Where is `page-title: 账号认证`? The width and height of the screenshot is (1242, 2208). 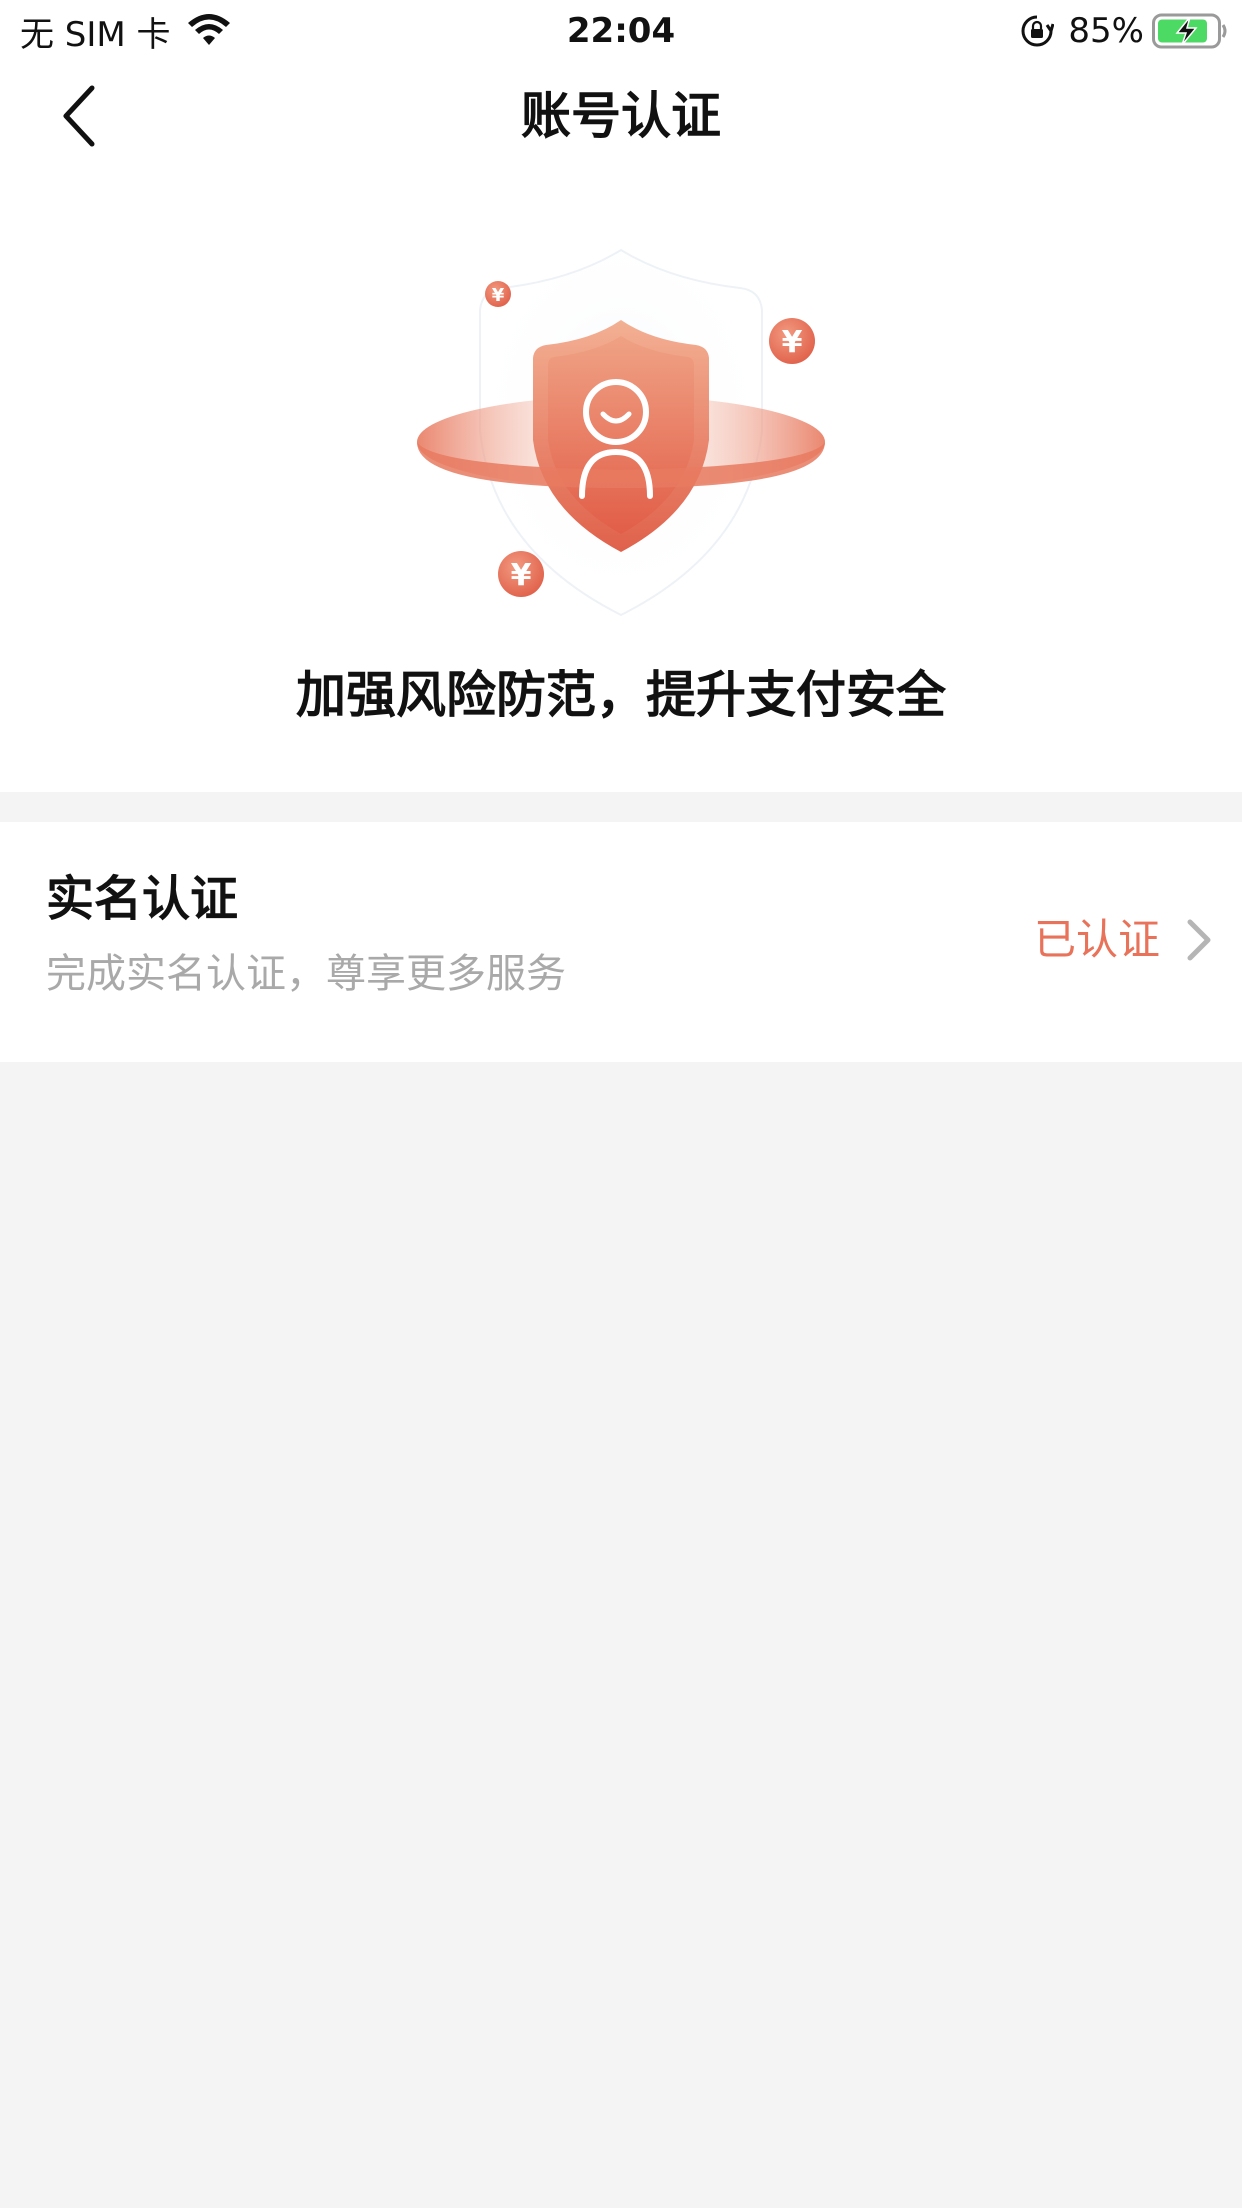
page-title: 账号认证 is located at coordinates (621, 116).